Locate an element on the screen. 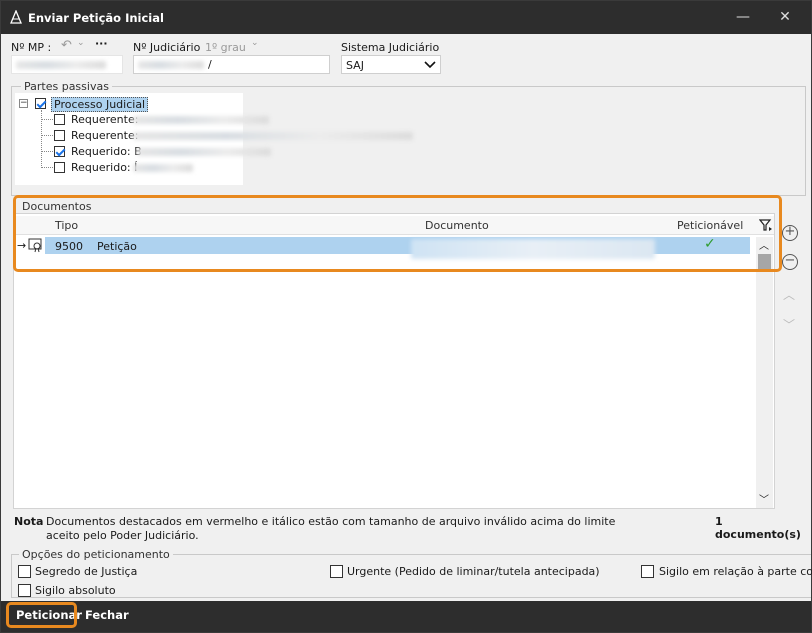 This screenshot has width=812, height=633. documentos-highlight is located at coordinates (397, 233).